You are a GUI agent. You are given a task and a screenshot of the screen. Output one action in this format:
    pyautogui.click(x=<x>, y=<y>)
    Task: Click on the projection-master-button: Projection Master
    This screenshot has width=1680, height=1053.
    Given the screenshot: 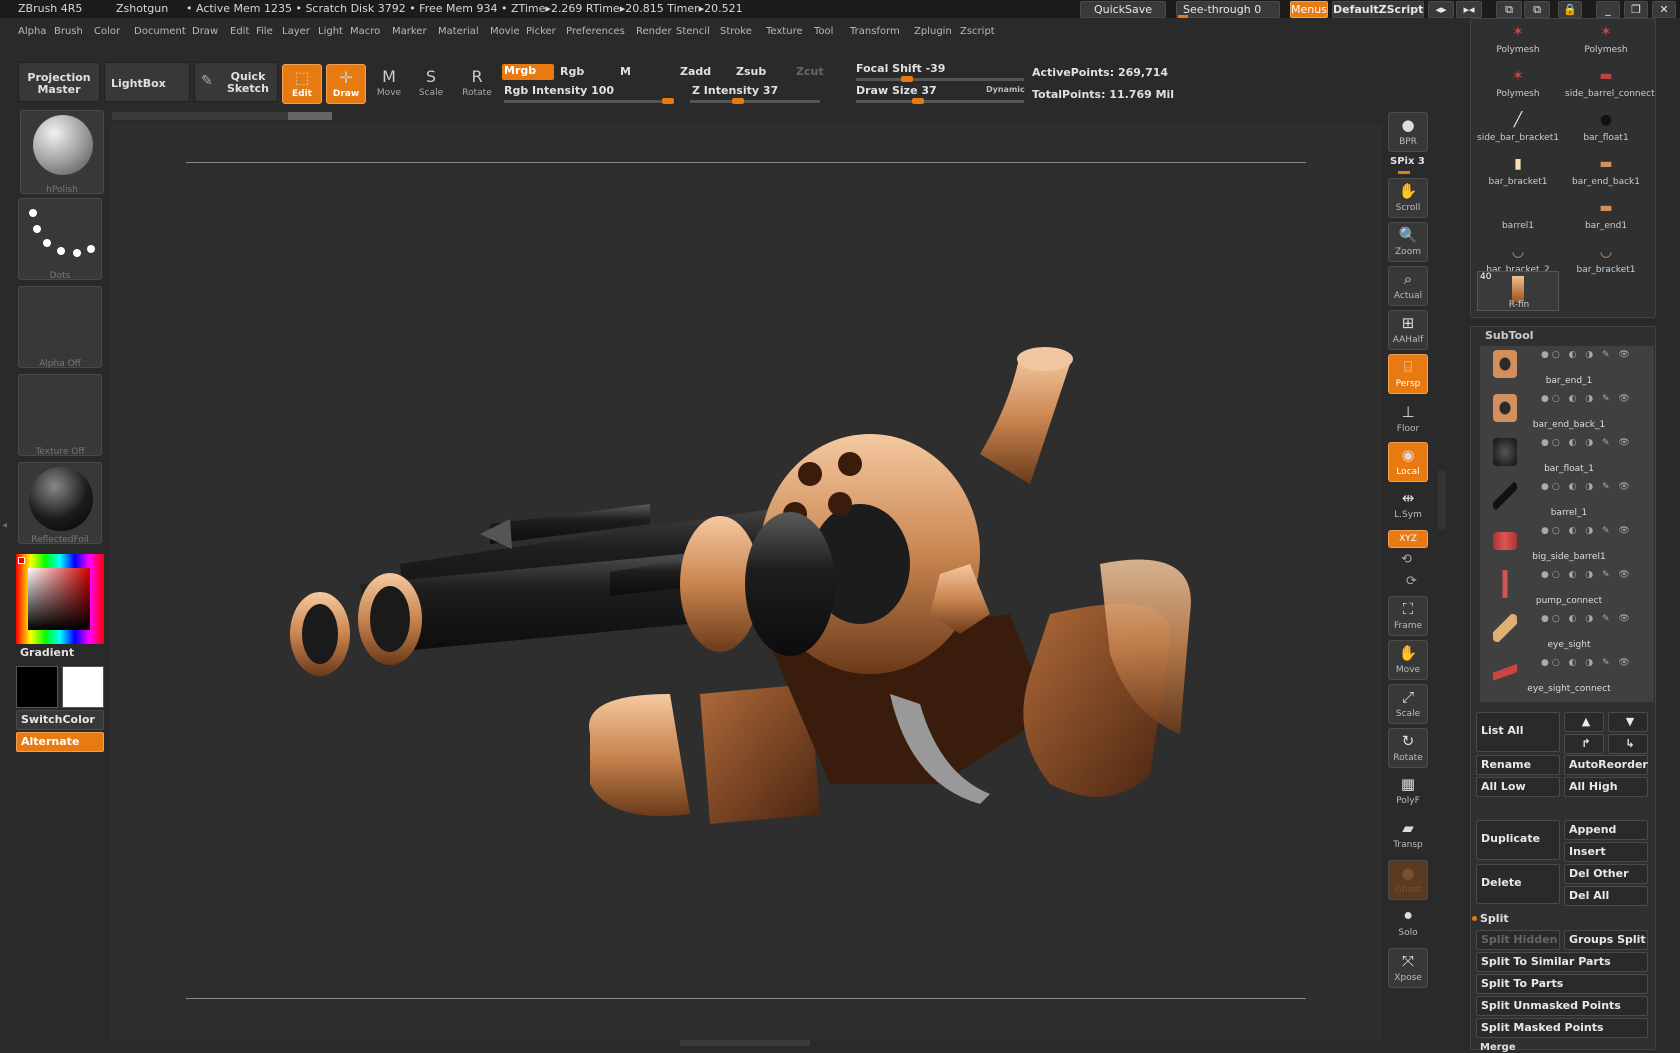 What is the action you would take?
    pyautogui.click(x=59, y=82)
    